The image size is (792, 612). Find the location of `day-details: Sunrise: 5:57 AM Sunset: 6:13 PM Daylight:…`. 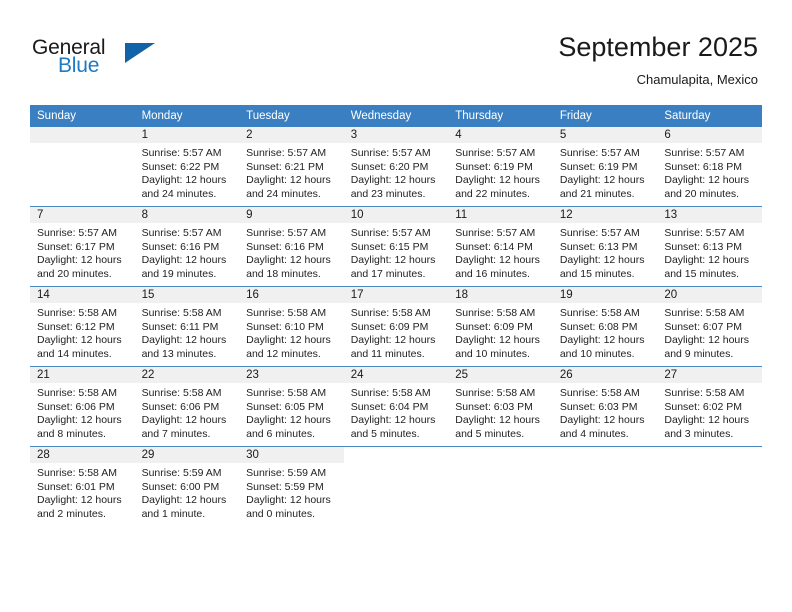

day-details: Sunrise: 5:57 AM Sunset: 6:13 PM Daylight:… is located at coordinates (605, 252).